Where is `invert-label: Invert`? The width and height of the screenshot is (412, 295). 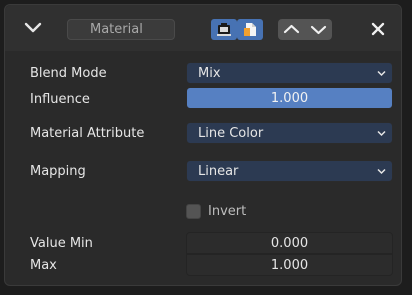 invert-label: Invert is located at coordinates (227, 211).